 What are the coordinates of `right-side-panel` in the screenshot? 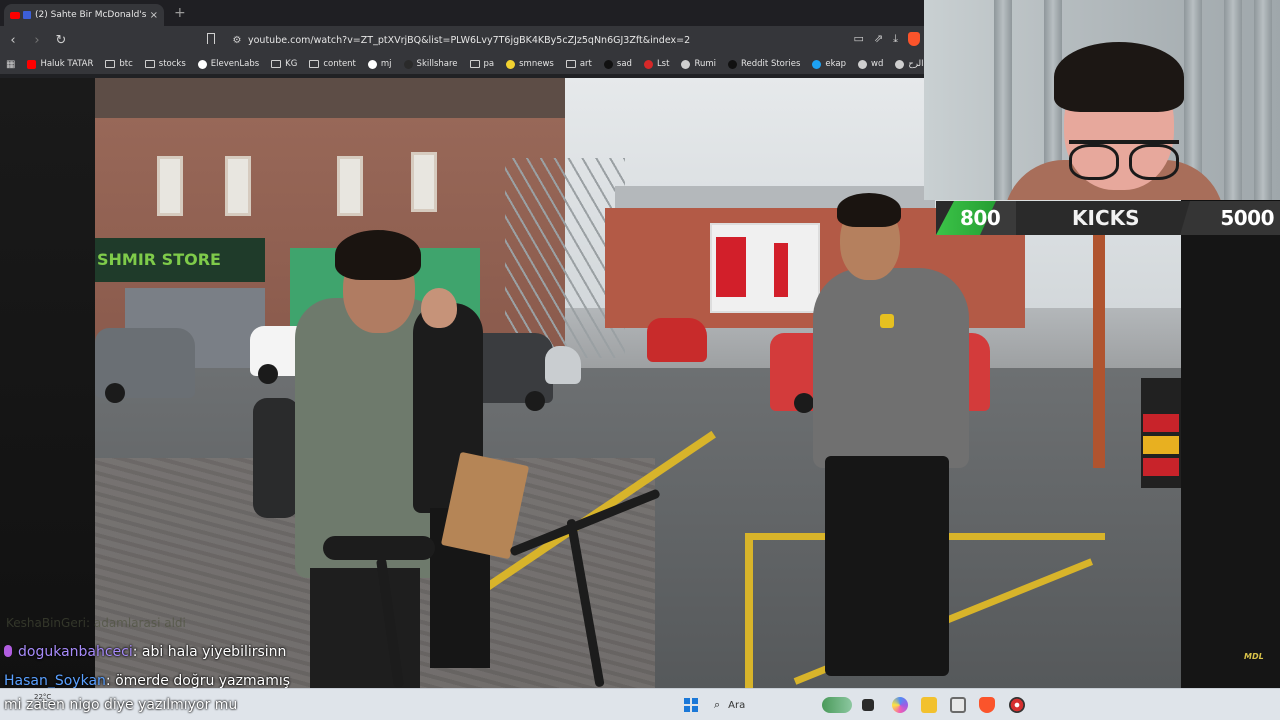 It's located at (1230, 461).